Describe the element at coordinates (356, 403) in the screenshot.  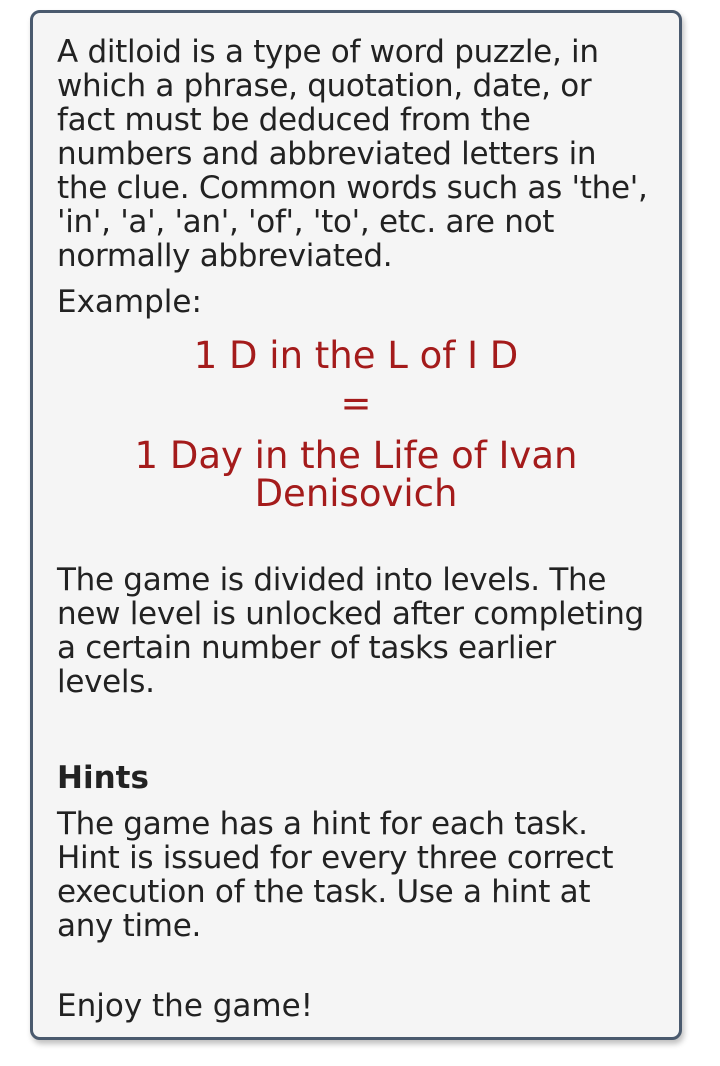
I see `example-equals: =` at that location.